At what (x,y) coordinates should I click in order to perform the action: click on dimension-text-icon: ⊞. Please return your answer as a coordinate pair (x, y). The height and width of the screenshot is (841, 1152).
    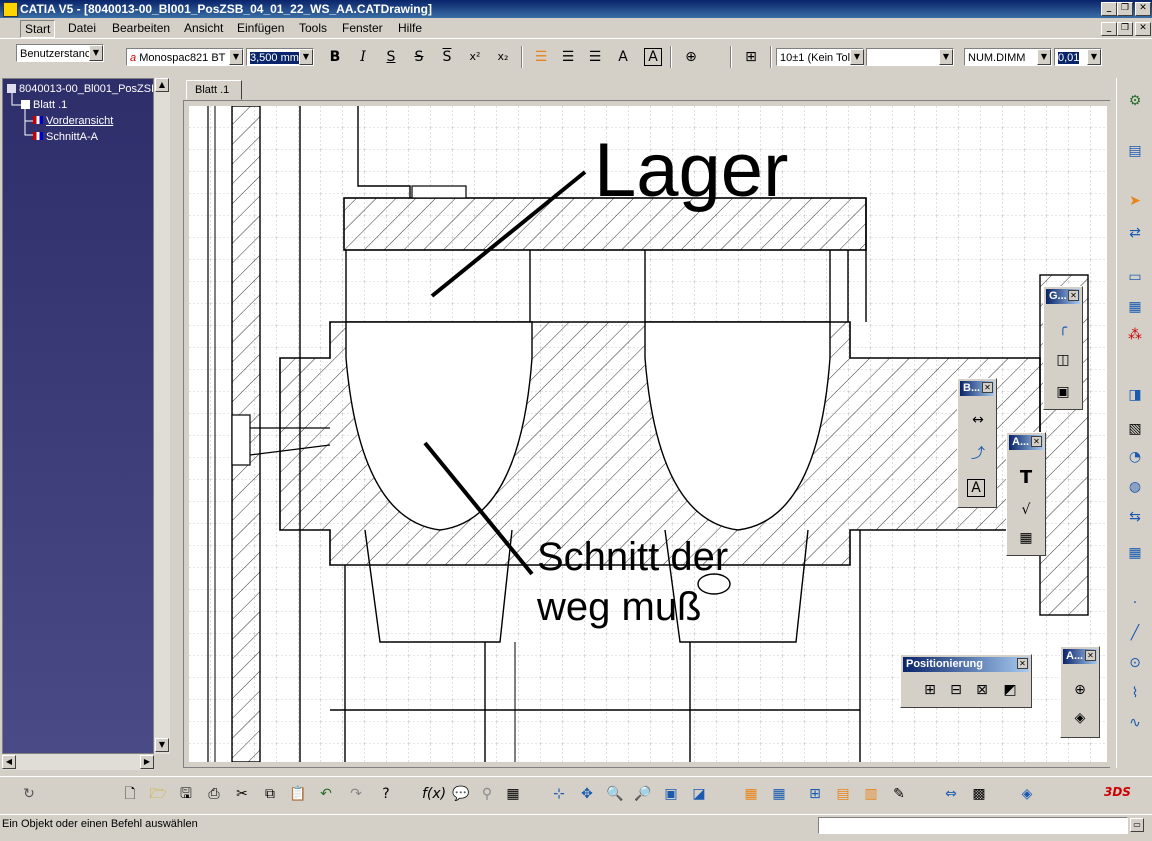
    Looking at the image, I should click on (751, 57).